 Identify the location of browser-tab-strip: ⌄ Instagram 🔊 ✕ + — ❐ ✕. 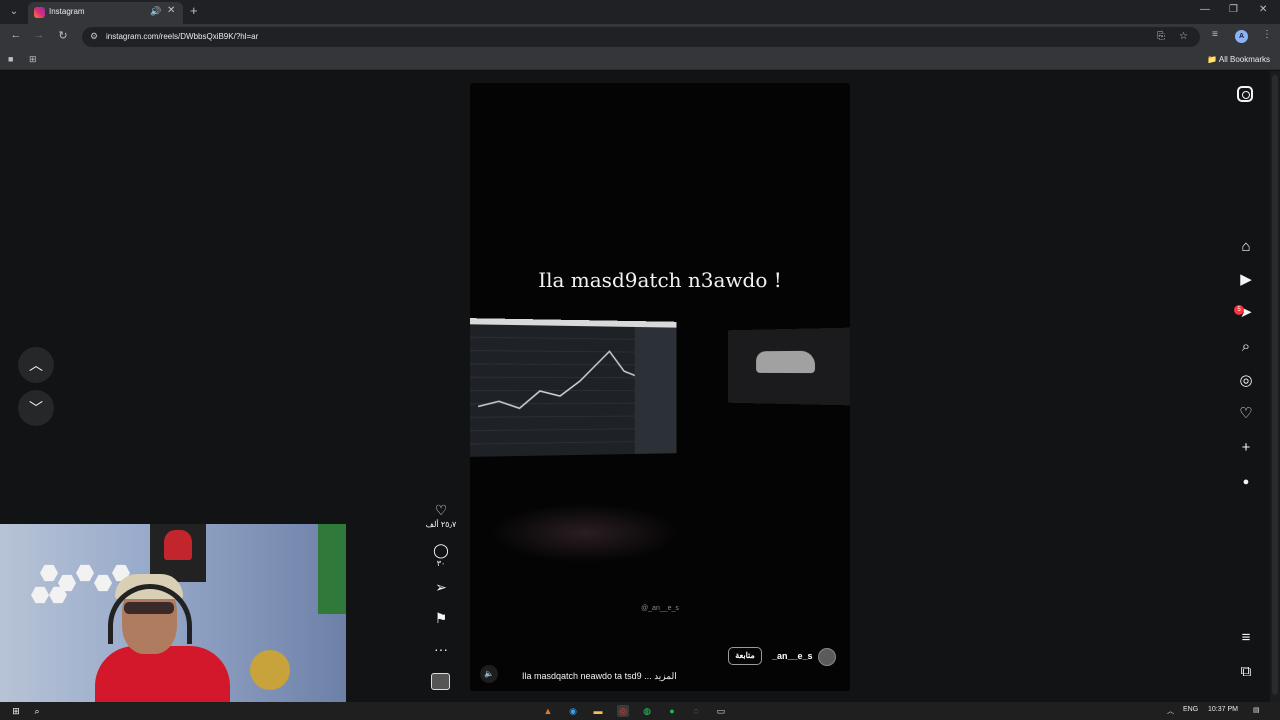
(640, 12).